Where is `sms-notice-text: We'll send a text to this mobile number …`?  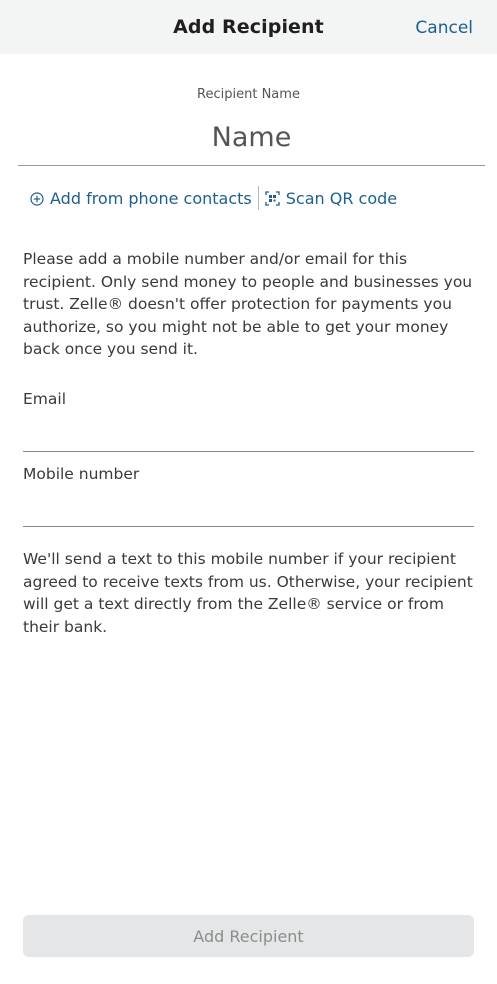 sms-notice-text: We'll send a text to this mobile number … is located at coordinates (248, 593).